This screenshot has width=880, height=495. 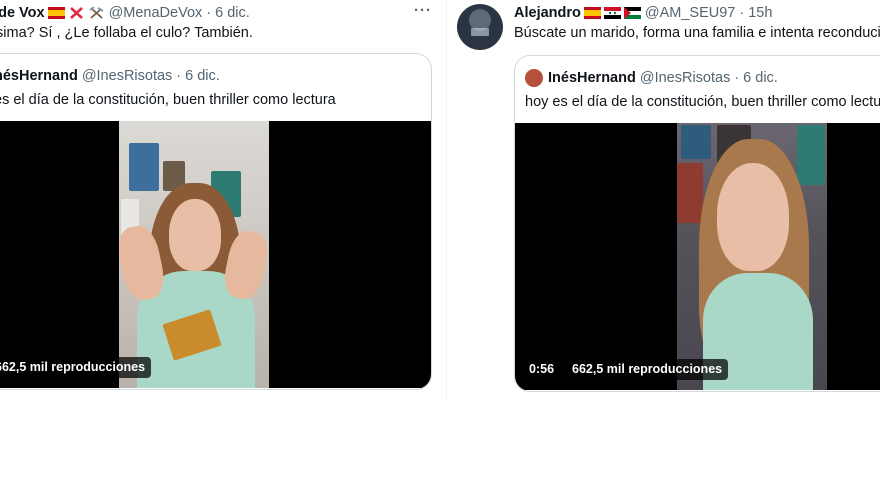 I want to click on cross-mark-icon, so click(x=76, y=13).